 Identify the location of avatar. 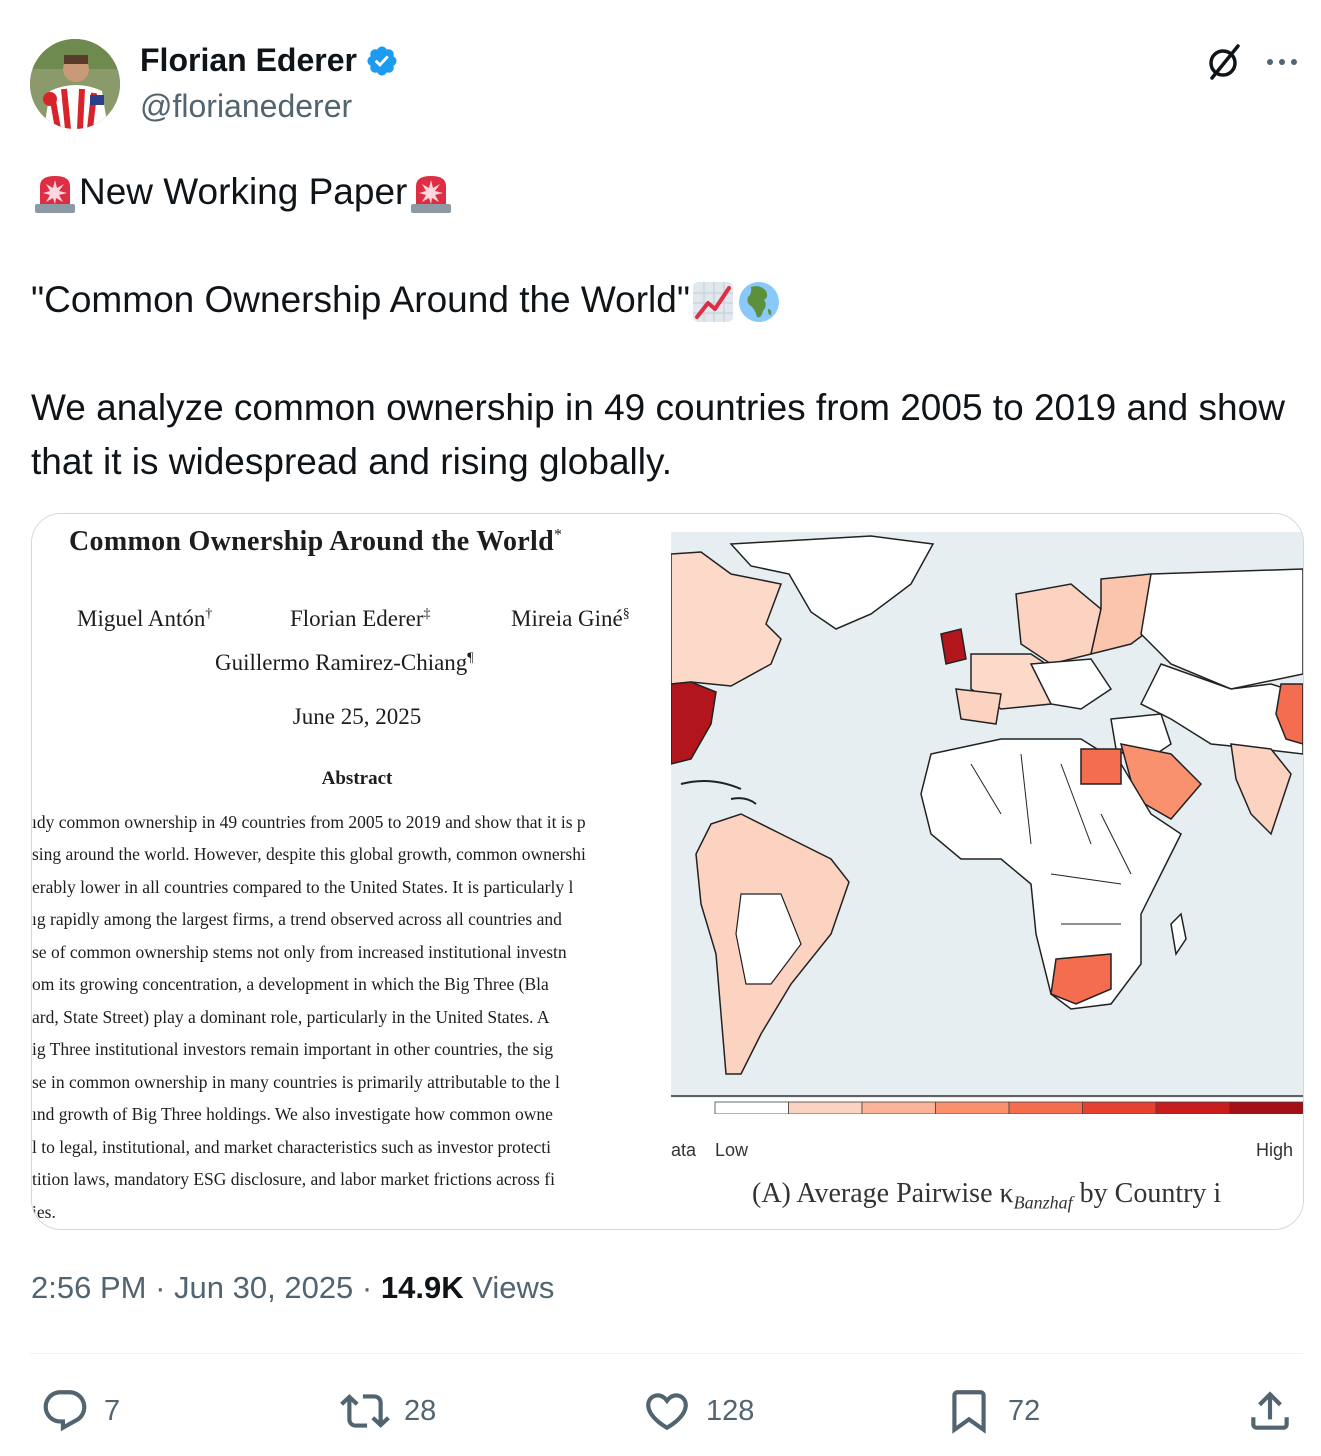
(75, 84).